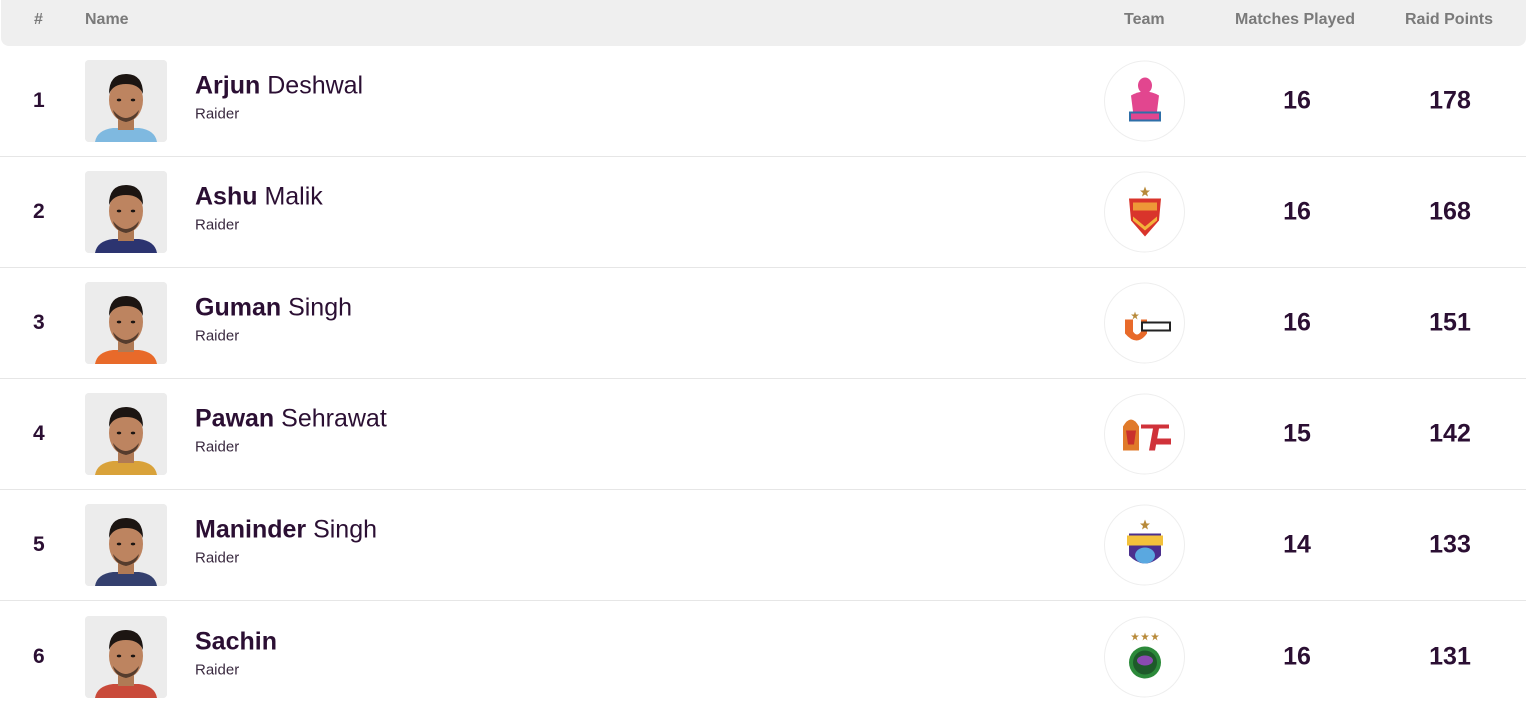  I want to click on player-first-name: Ashu, so click(226, 196).